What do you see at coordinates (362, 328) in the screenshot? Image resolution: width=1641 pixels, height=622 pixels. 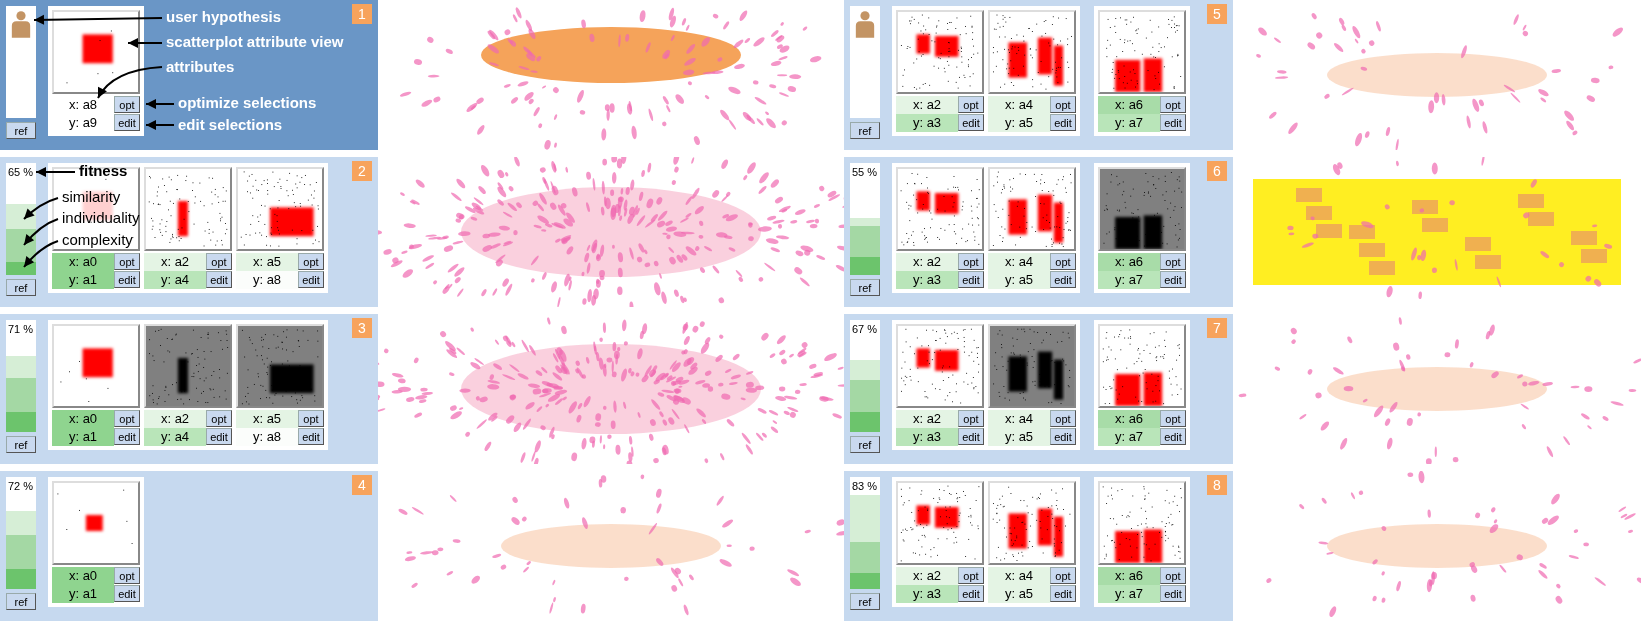 I see `panel-number: 3` at bounding box center [362, 328].